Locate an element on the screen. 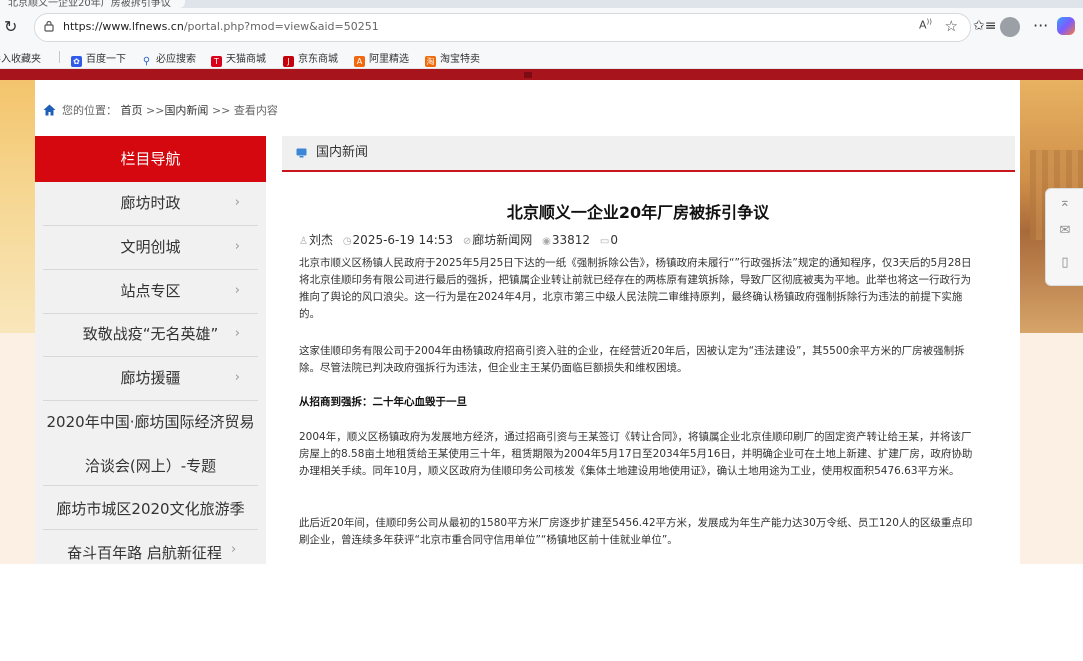 The width and height of the screenshot is (1083, 661). read-aloud-icon: A)) is located at coordinates (925, 25).